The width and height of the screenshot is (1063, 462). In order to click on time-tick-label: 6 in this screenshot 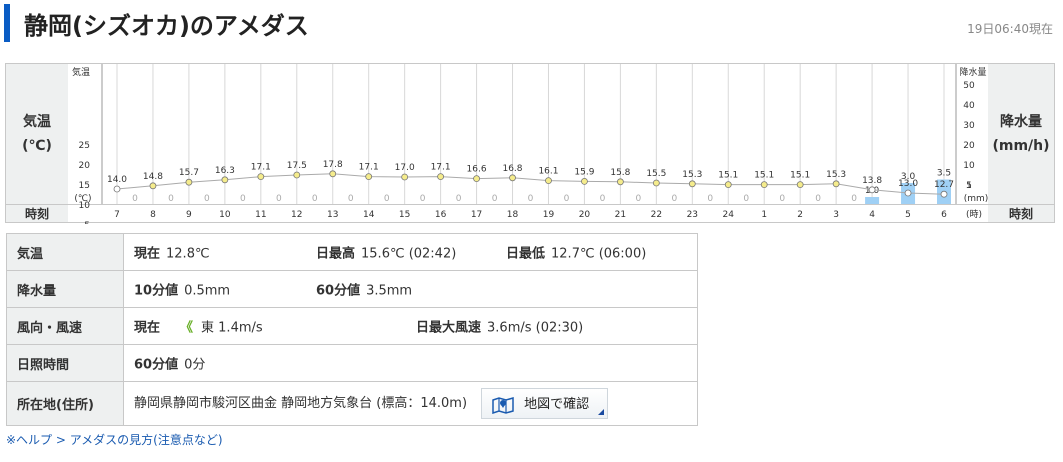, I will do `click(944, 215)`.